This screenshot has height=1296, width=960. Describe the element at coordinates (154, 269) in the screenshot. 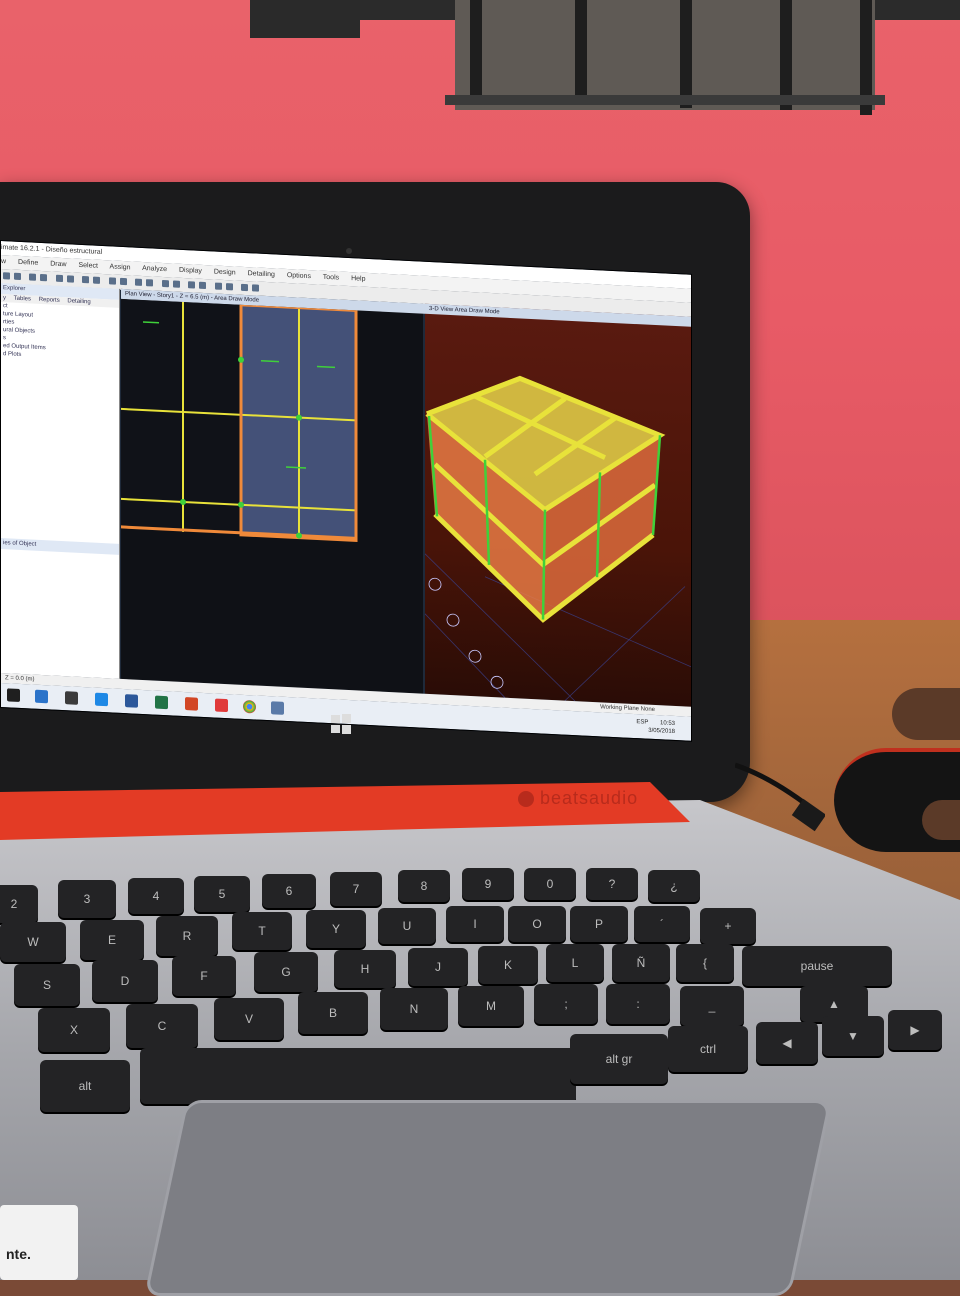

I see `menu-item: Analyze` at that location.